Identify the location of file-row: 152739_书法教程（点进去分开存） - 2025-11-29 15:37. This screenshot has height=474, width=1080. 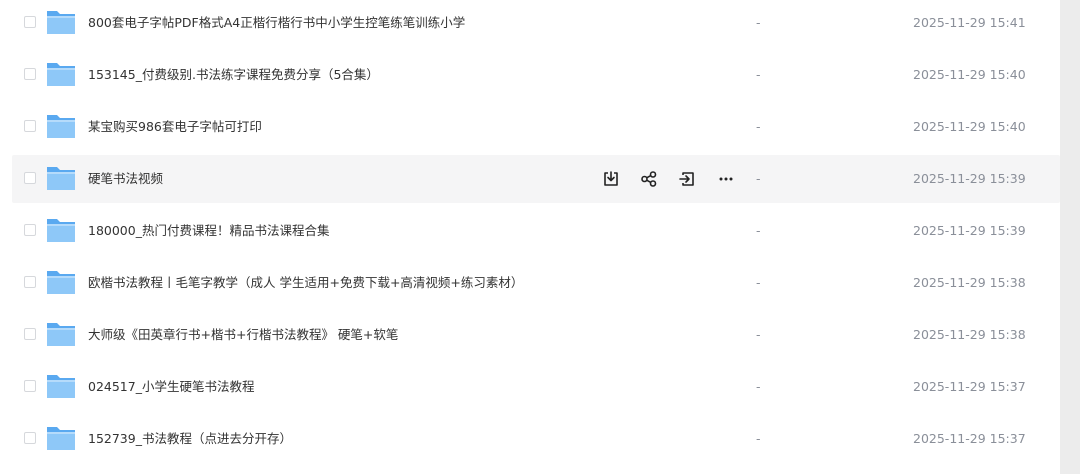
(536, 439).